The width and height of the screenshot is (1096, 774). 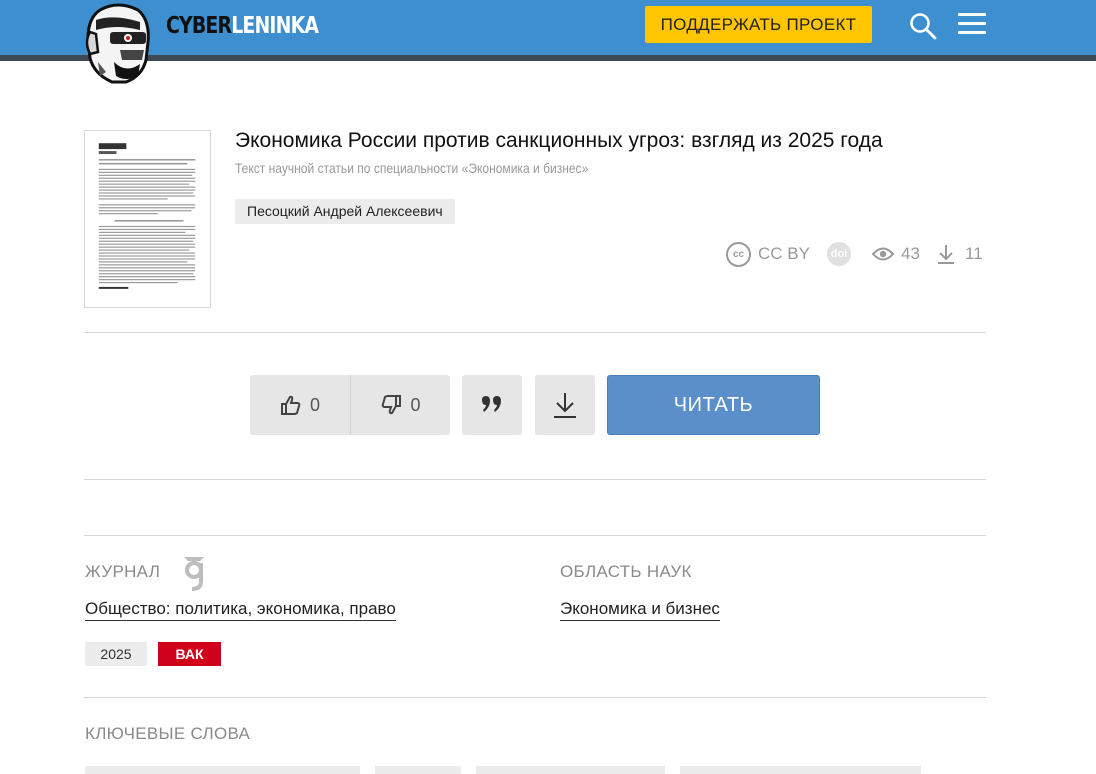 I want to click on support-project-button: ПОДДЕРЖАТЬ ПРОЕКТ, so click(x=758, y=24).